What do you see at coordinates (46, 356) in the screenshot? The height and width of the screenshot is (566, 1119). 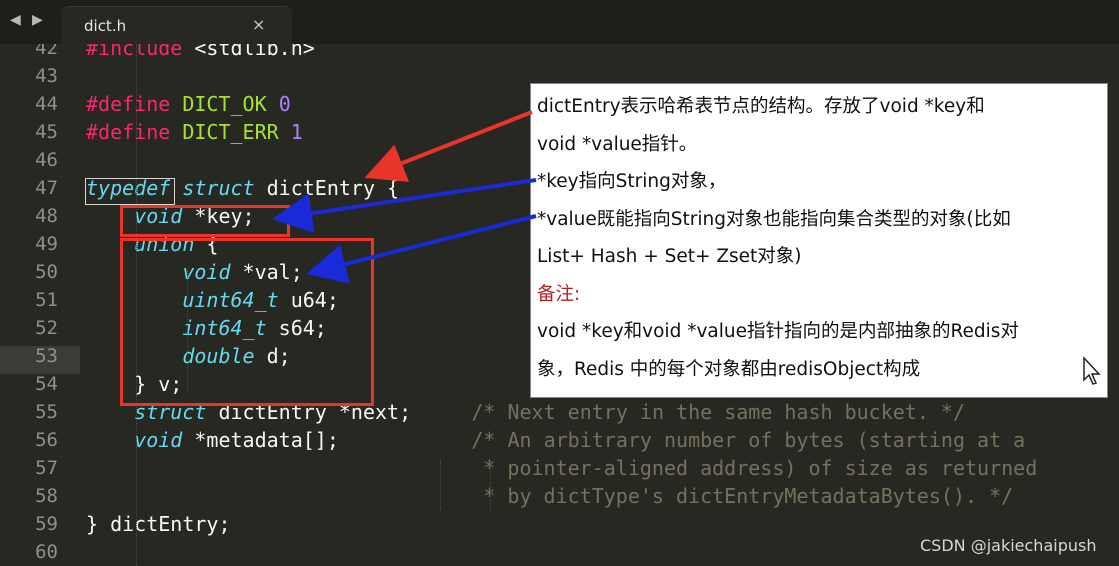 I see `line-number: 53` at bounding box center [46, 356].